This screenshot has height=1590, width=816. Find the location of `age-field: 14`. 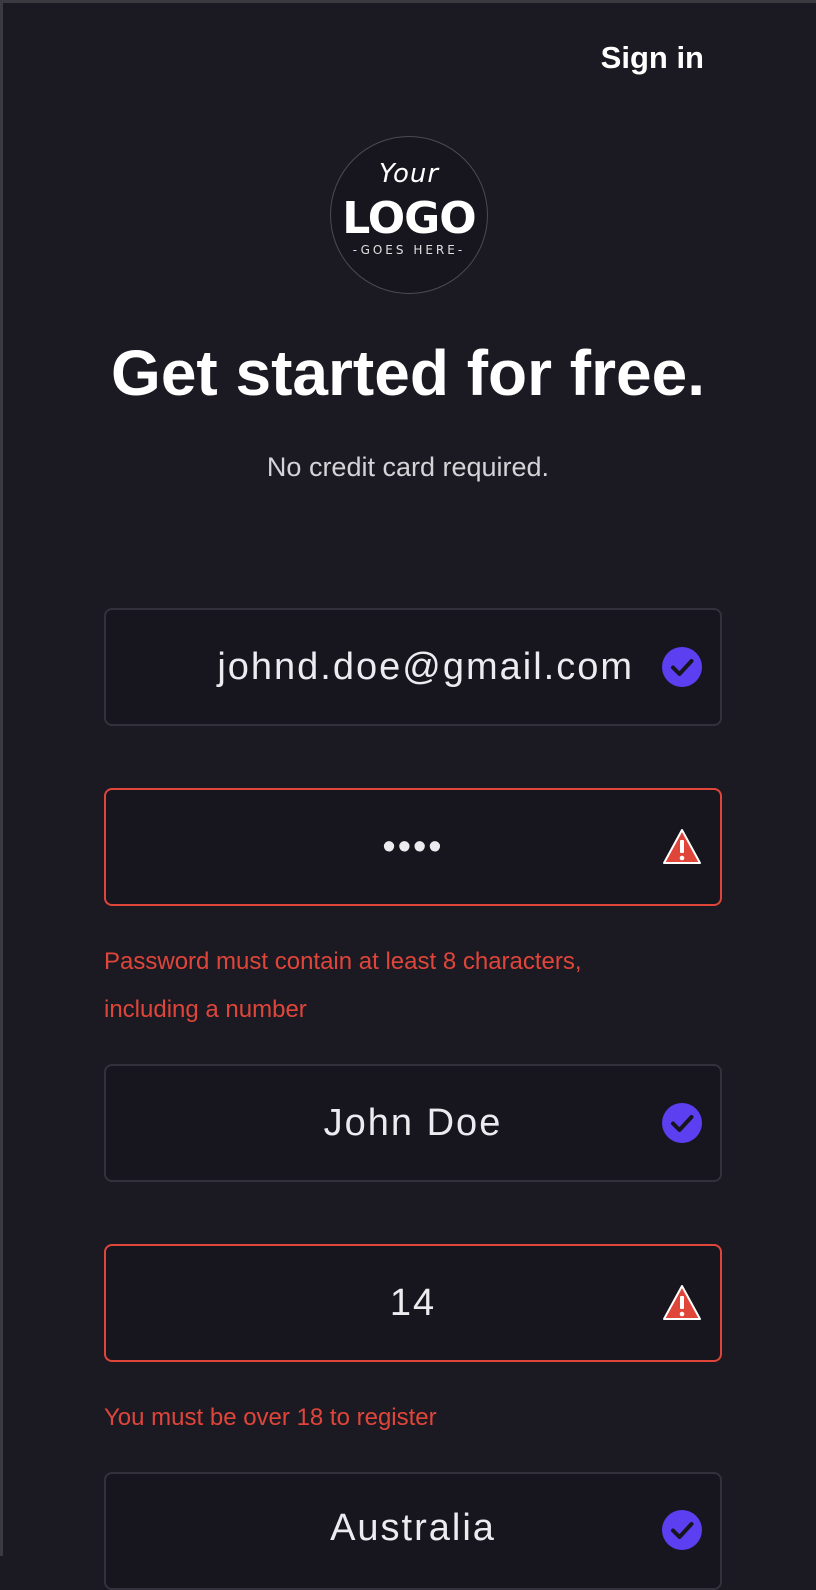

age-field: 14 is located at coordinates (413, 1303).